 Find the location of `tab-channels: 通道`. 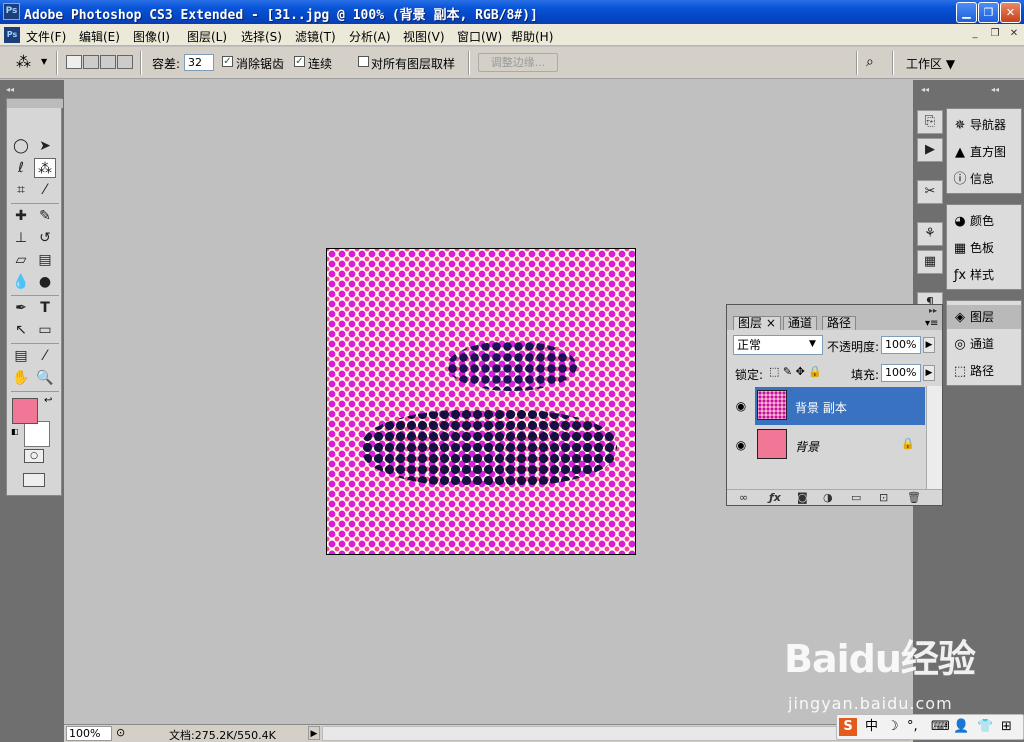

tab-channels: 通道 is located at coordinates (800, 323).